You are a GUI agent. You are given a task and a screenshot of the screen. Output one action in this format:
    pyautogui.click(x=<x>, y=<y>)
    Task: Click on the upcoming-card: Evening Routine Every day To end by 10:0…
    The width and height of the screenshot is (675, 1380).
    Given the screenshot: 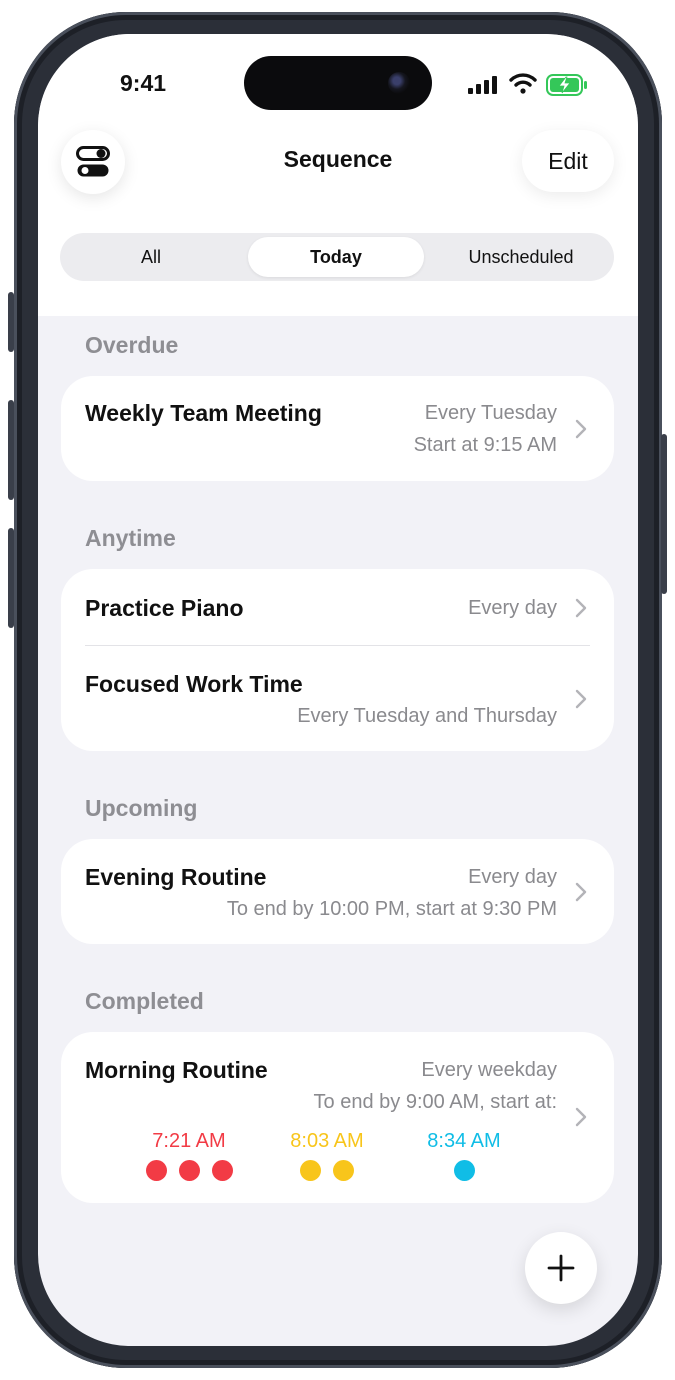 What is the action you would take?
    pyautogui.click(x=337, y=891)
    